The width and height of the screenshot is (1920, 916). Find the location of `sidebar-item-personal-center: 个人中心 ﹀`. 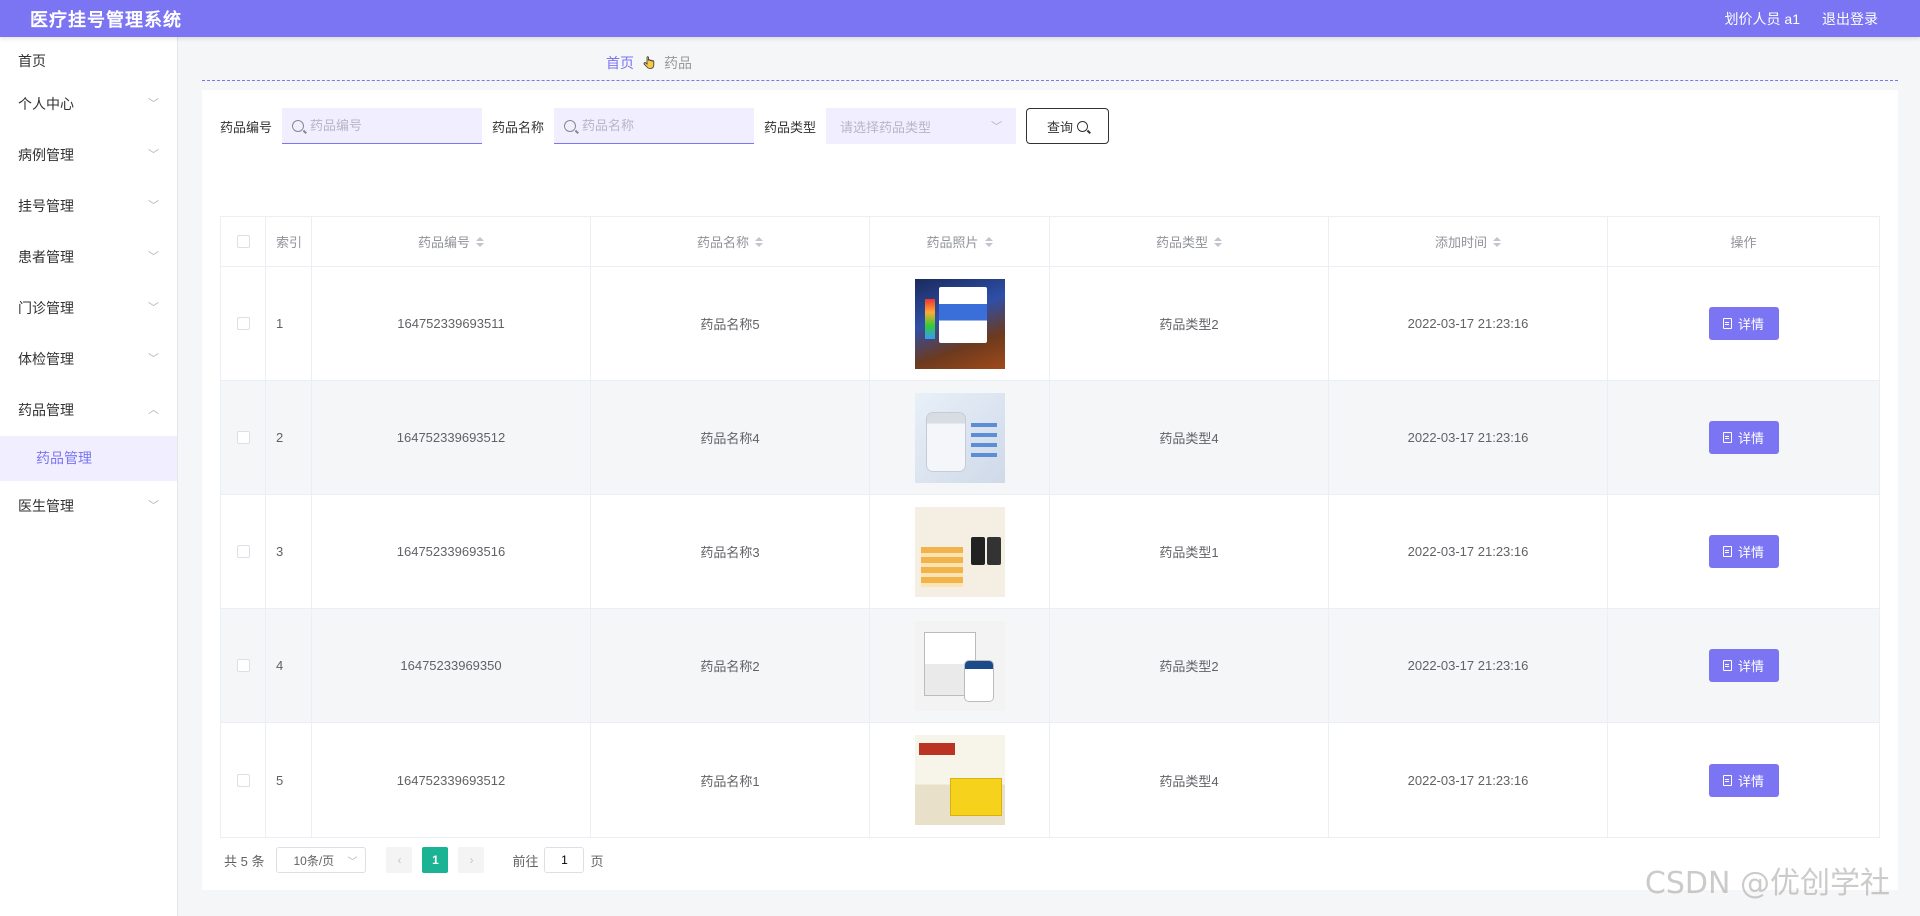

sidebar-item-personal-center: 个人中心 ﹀ is located at coordinates (88, 104).